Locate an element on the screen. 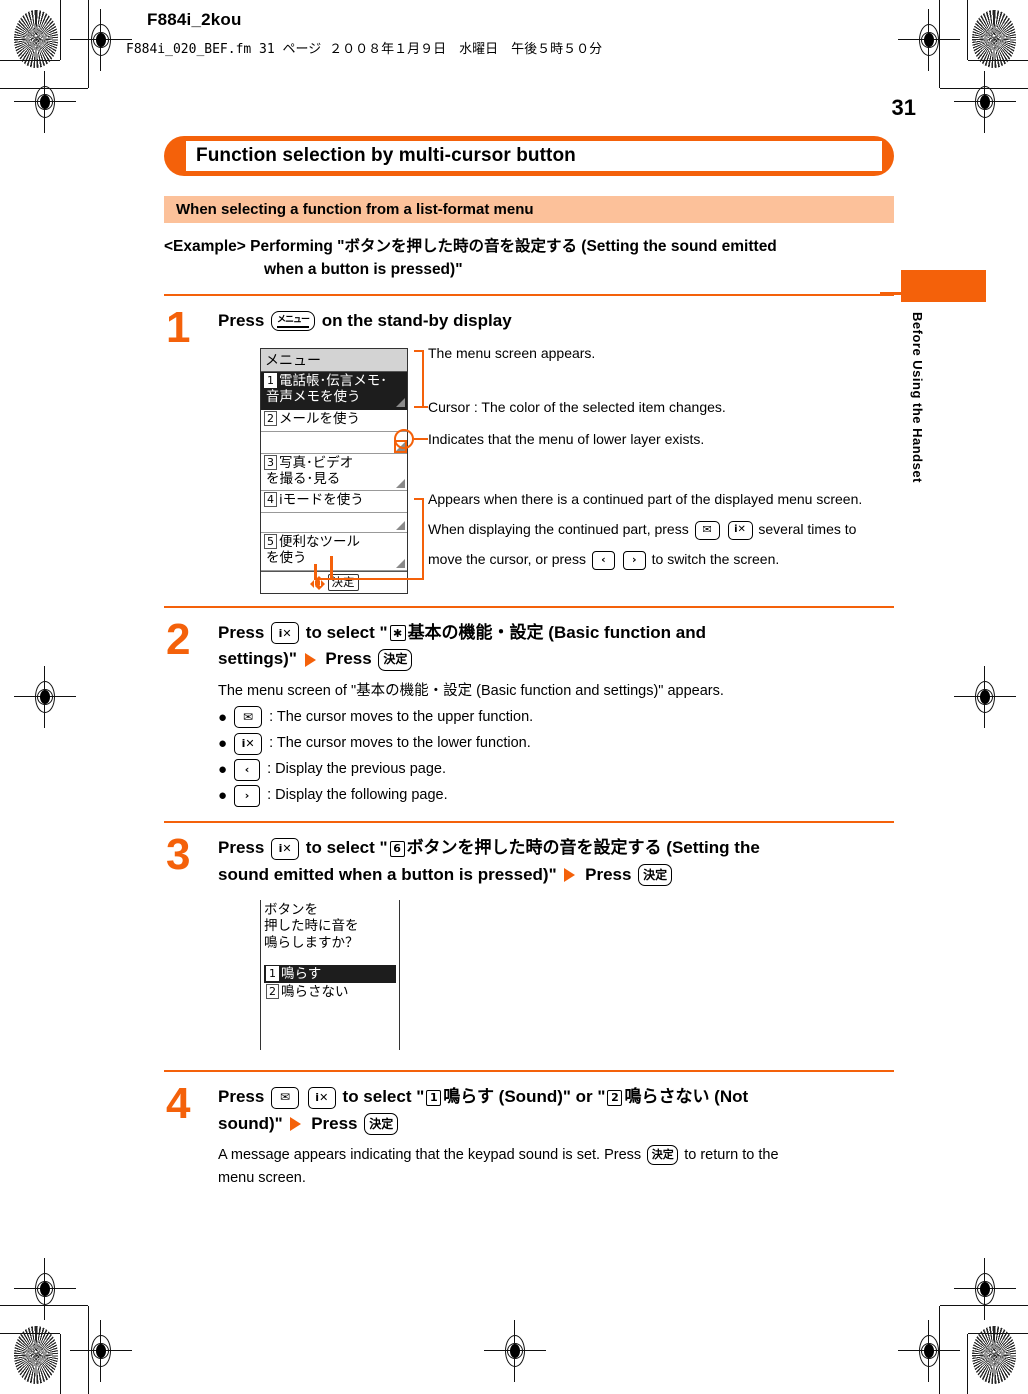  callout-leader-bottom is located at coordinates (365, 579).